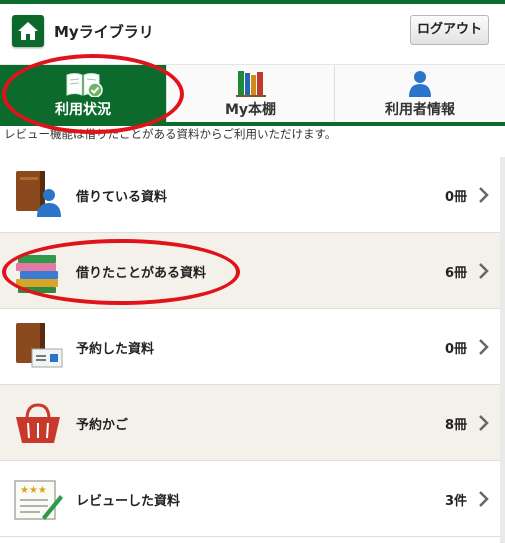 This screenshot has height=543, width=505. What do you see at coordinates (455, 273) in the screenshot?
I see `item-count: 6冊` at bounding box center [455, 273].